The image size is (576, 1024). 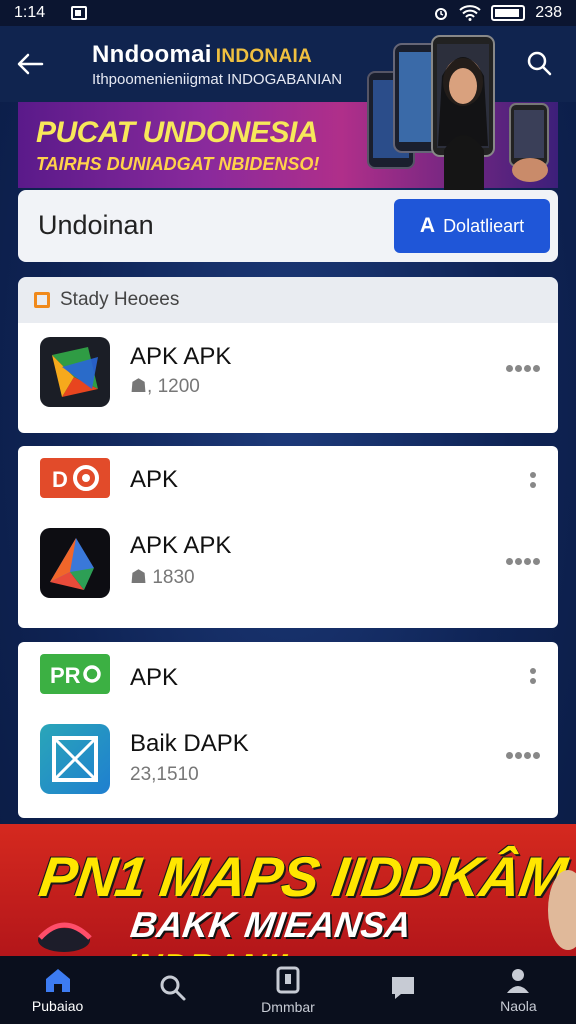 I want to click on app-name: Baik DAPK, so click(x=189, y=743).